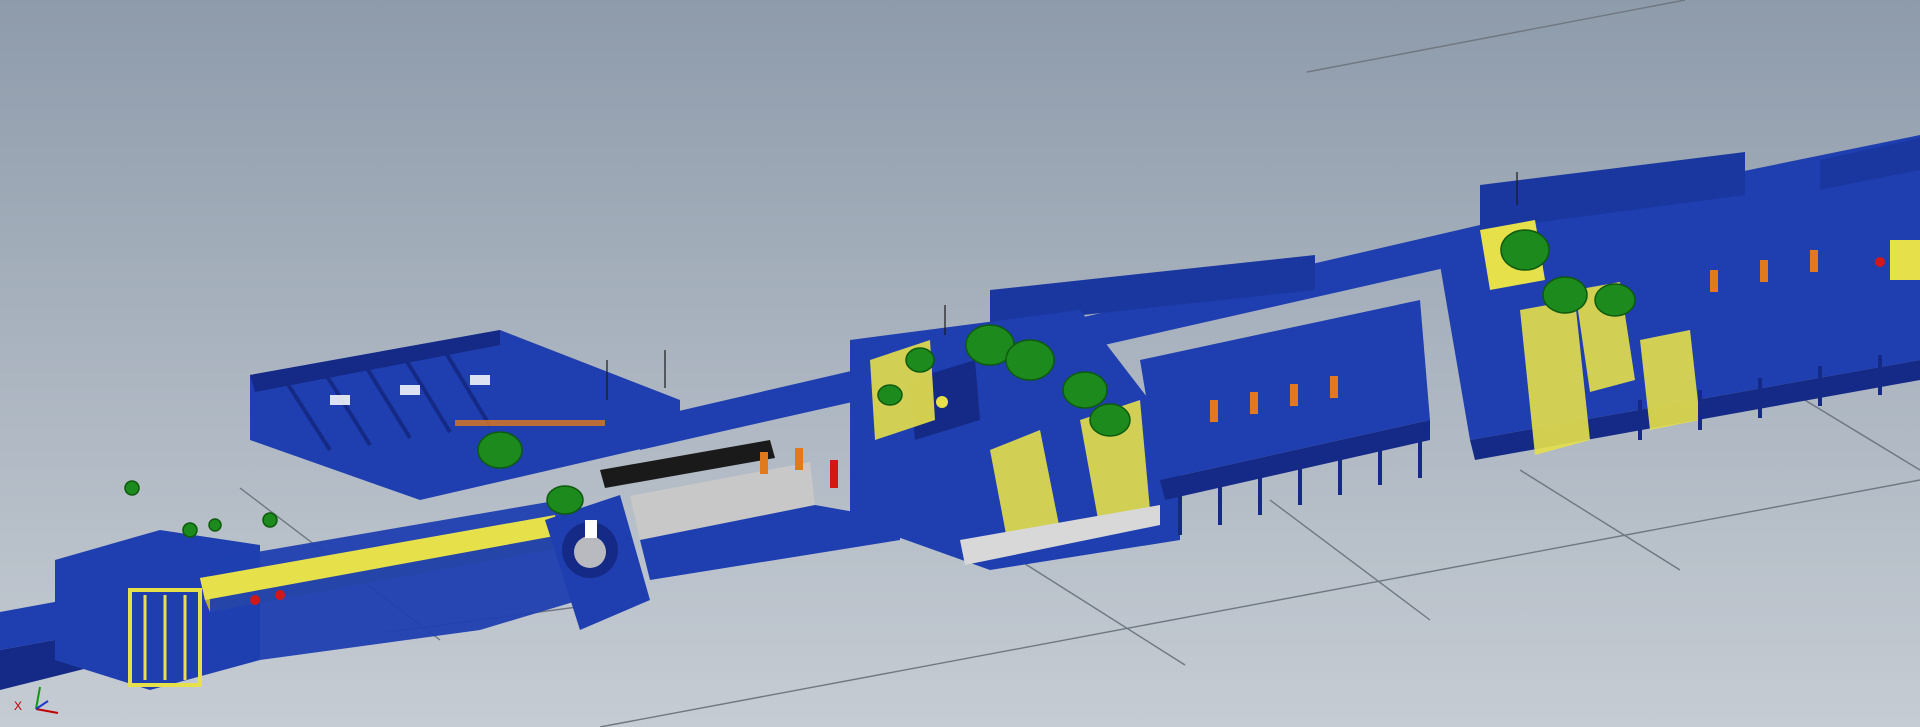 This screenshot has width=1920, height=727. Describe the element at coordinates (390, 580) in the screenshot. I see `yellow-feed-beam` at that location.